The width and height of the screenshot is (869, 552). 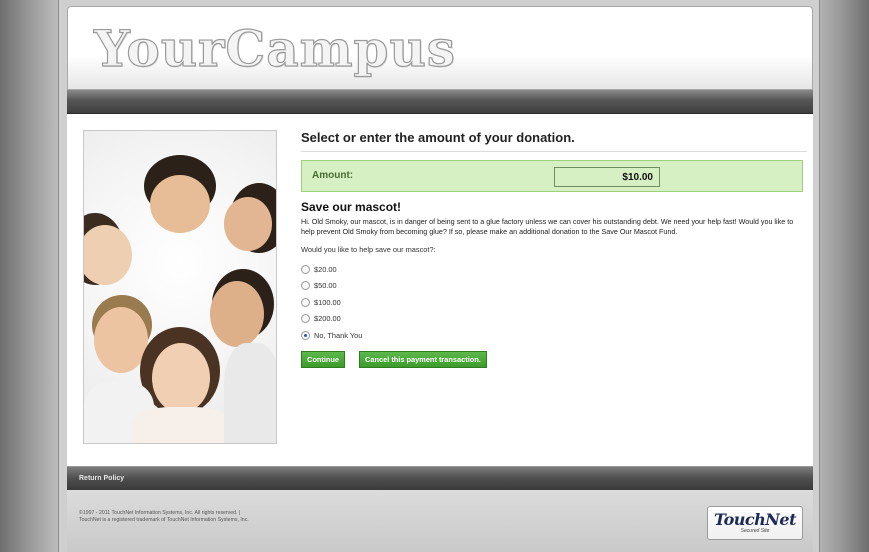 What do you see at coordinates (554, 286) in the screenshot?
I see `option-50: $50.00` at bounding box center [554, 286].